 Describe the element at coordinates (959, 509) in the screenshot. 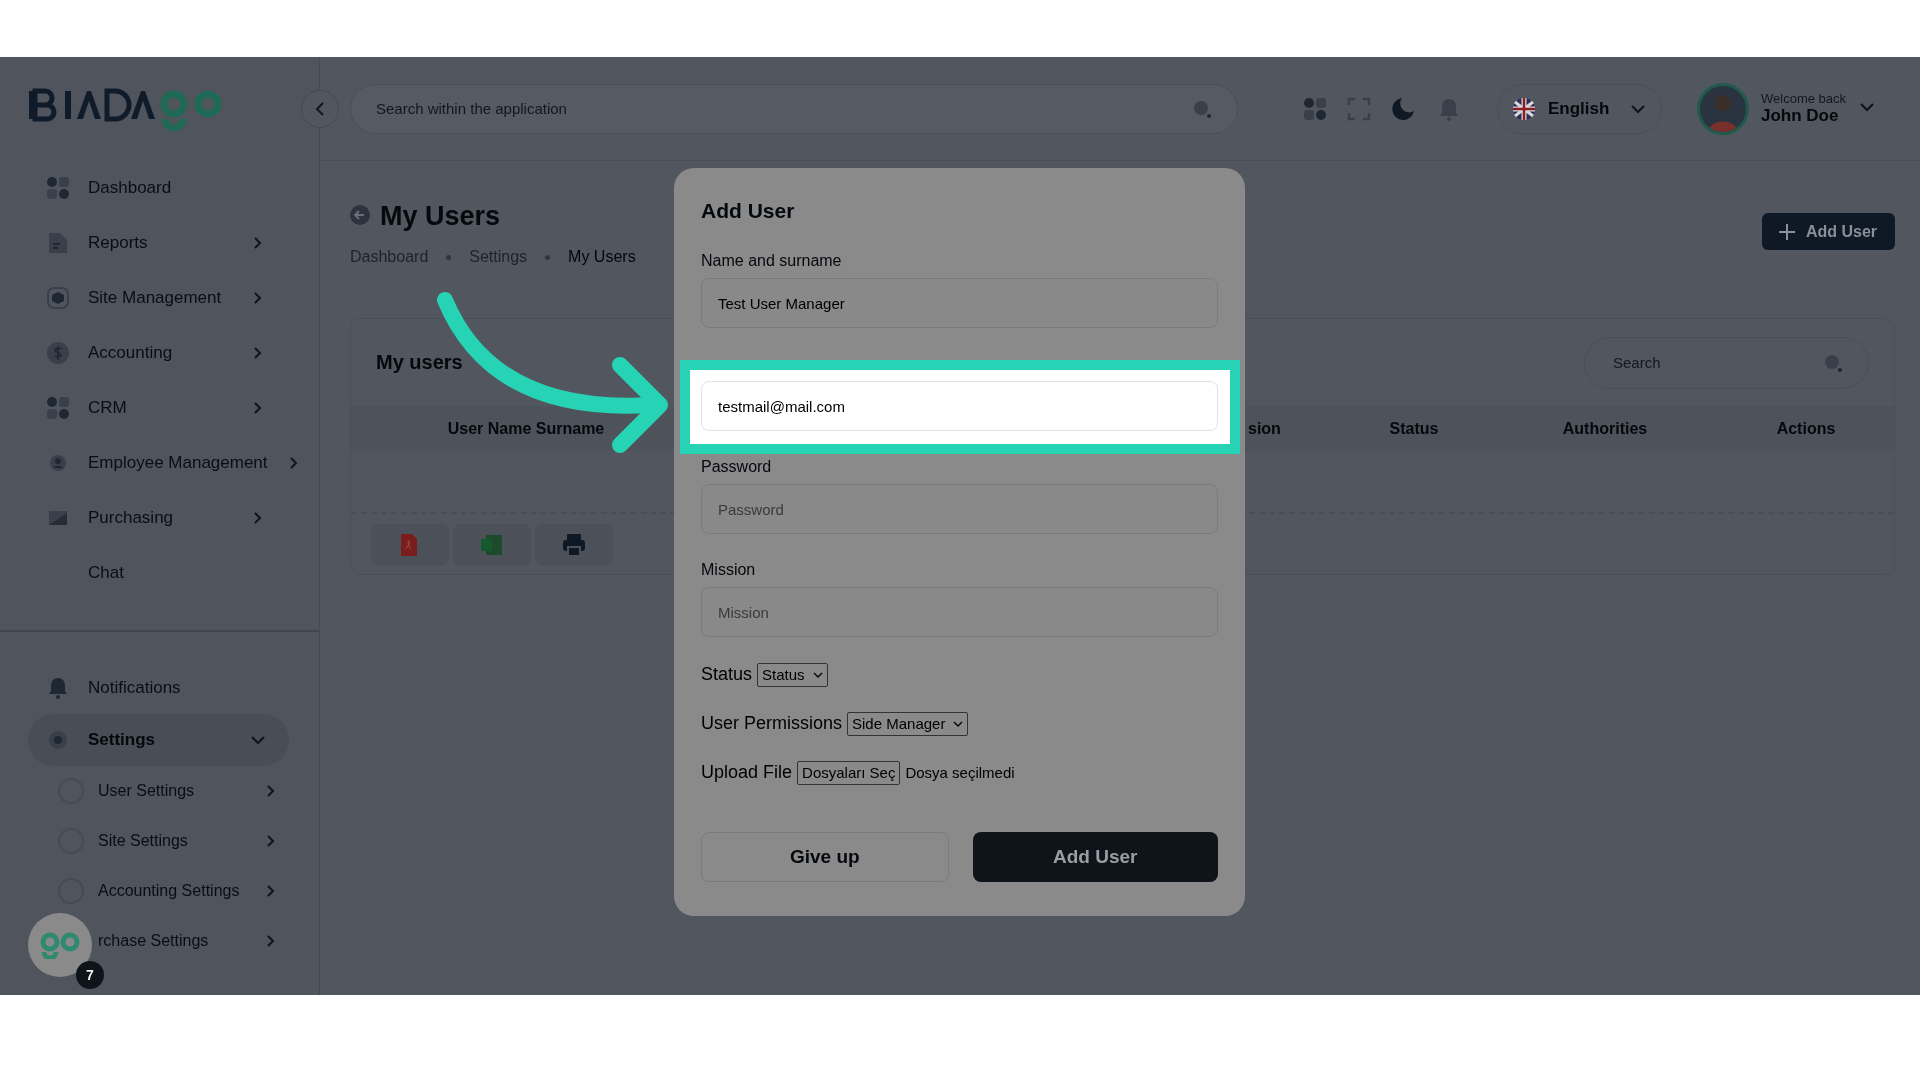

I see `input-field: Password` at that location.